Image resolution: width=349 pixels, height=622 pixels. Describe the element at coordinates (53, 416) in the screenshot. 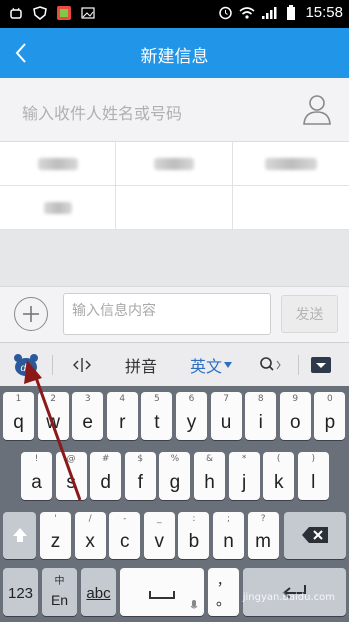

I see `key-w: 2w` at that location.